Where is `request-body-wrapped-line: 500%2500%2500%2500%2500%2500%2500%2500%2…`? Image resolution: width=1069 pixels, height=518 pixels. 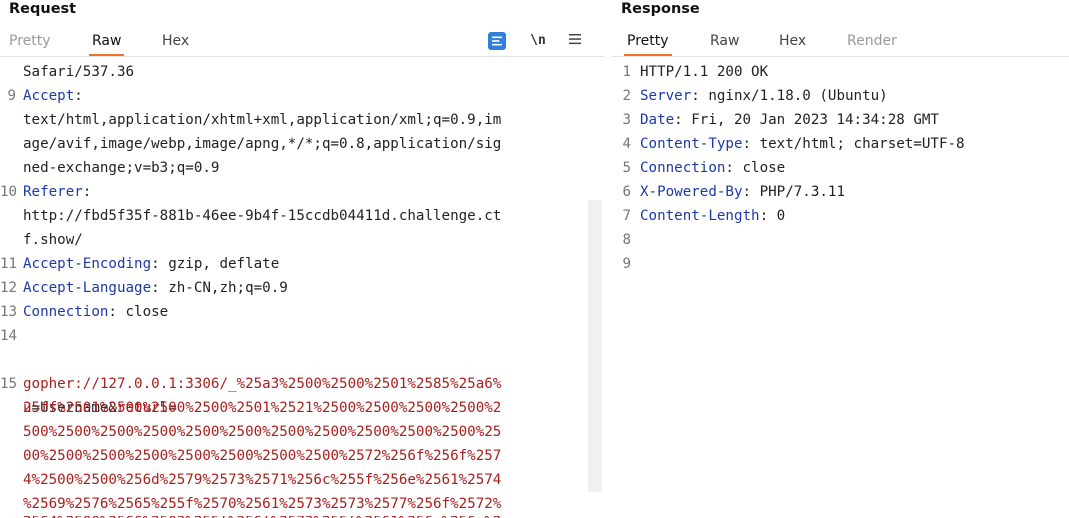 request-body-wrapped-line: 500%2500%2500%2500%2500%2500%2500%2500%2… is located at coordinates (302, 432).